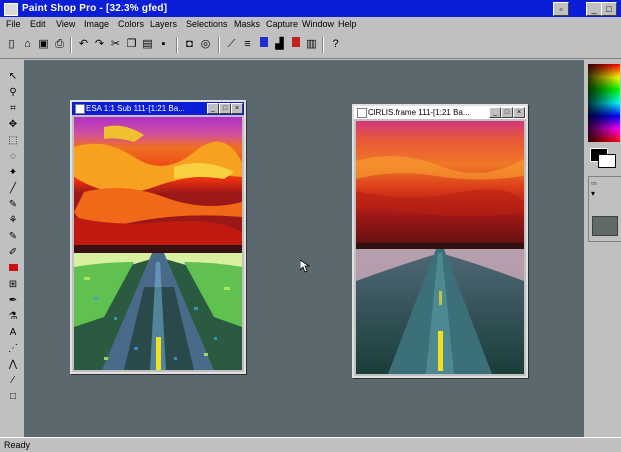 The height and width of the screenshot is (452, 621). I want to click on undo-icon: ↶, so click(83, 44).